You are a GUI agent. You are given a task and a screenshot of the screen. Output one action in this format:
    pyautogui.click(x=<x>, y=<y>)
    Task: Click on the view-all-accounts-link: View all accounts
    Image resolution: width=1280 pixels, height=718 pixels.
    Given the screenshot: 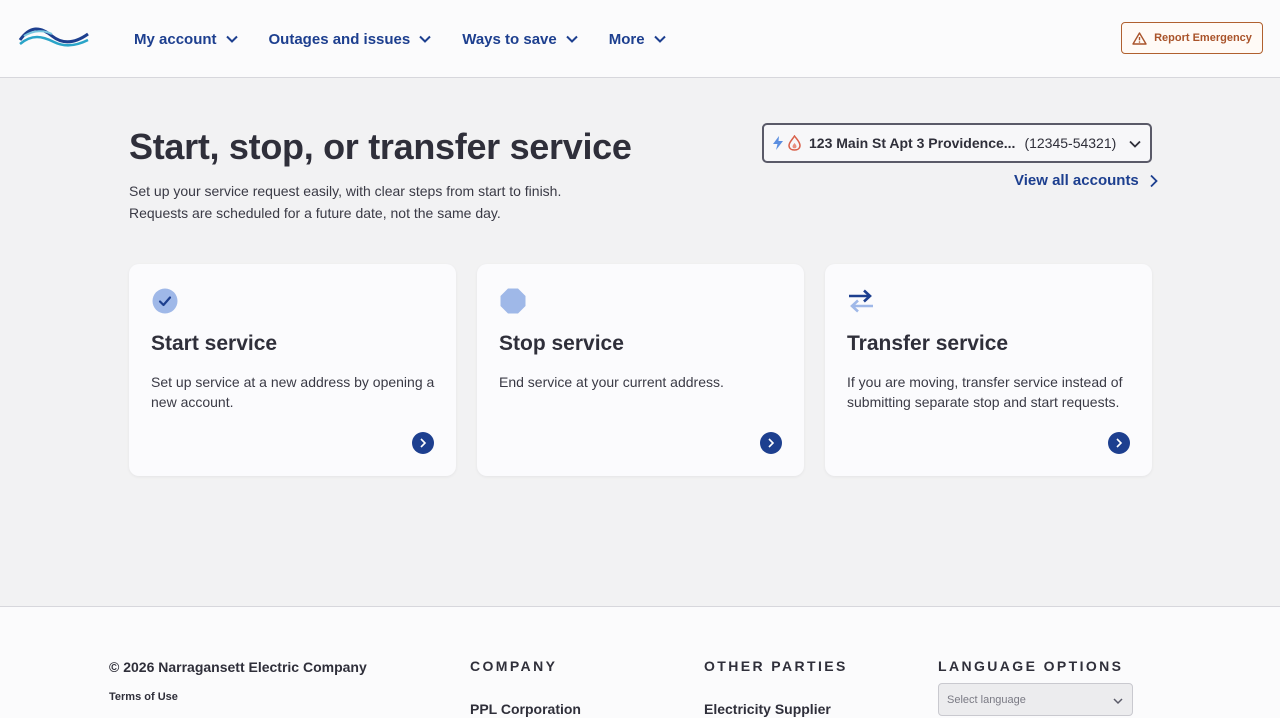 What is the action you would take?
    pyautogui.click(x=1086, y=180)
    